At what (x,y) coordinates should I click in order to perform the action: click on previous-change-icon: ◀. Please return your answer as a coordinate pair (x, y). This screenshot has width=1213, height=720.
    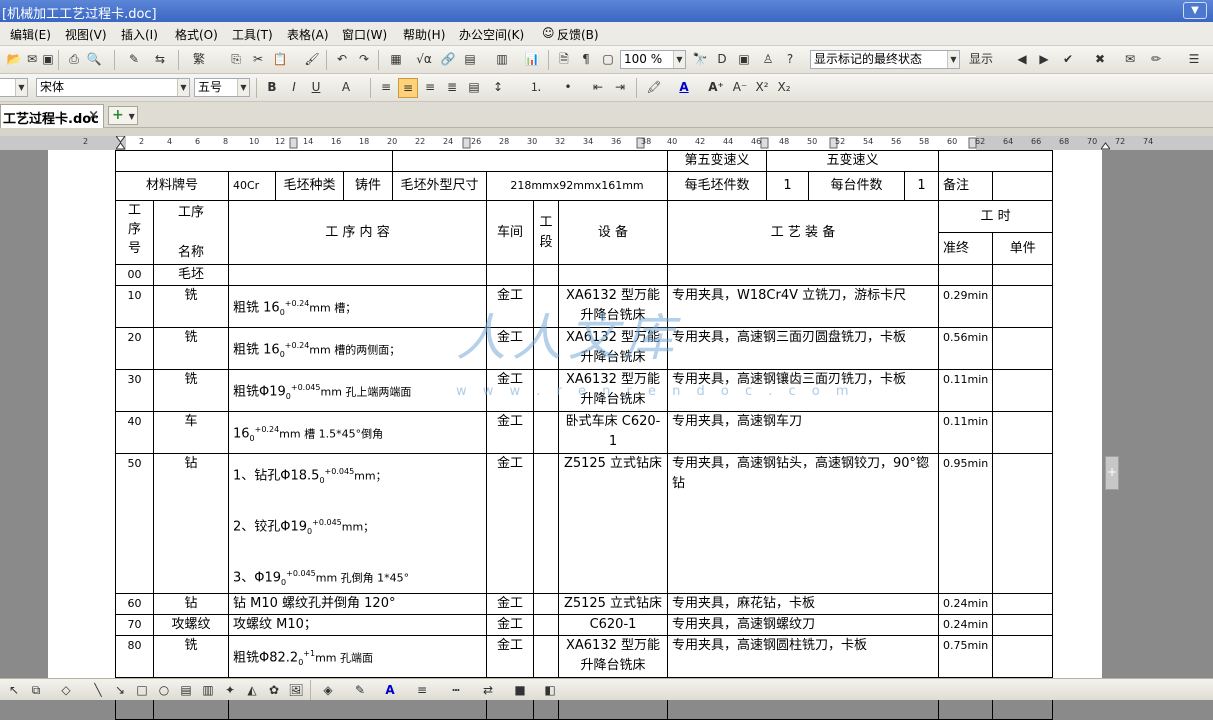
    Looking at the image, I should click on (1022, 60).